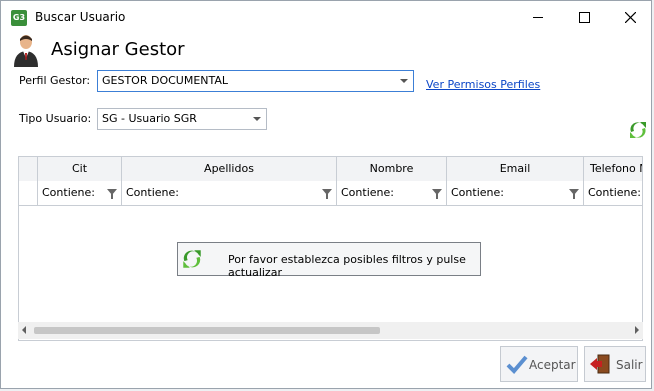  I want to click on maximize-button, so click(584, 17).